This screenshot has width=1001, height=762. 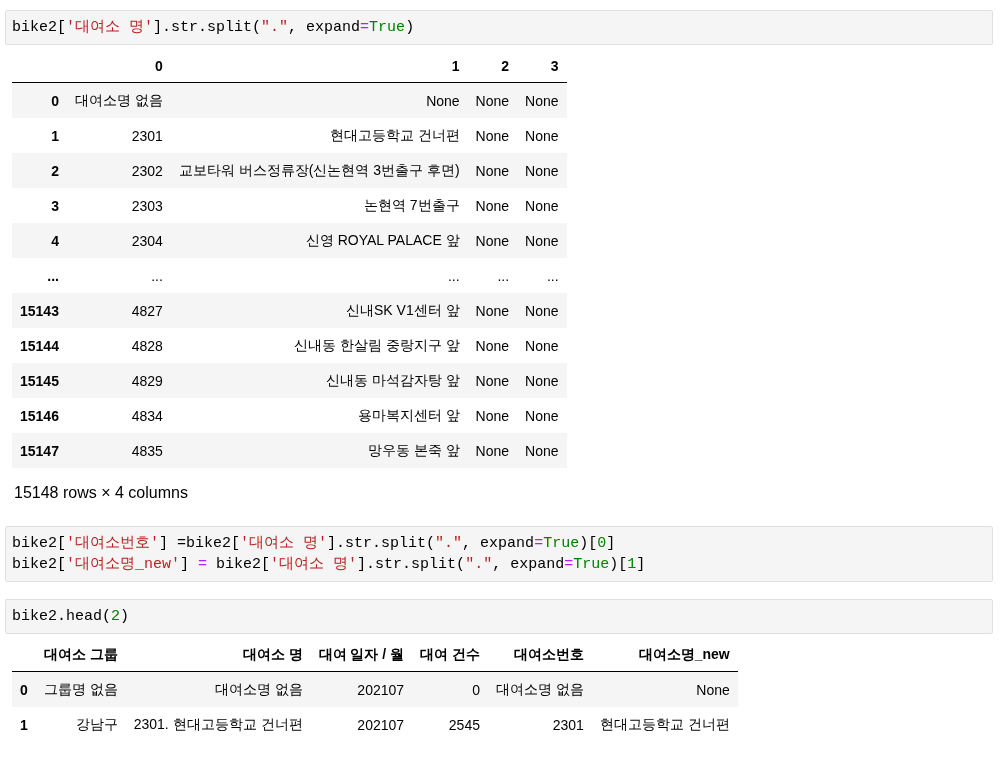 I want to click on table-cell: 2545, so click(x=450, y=724).